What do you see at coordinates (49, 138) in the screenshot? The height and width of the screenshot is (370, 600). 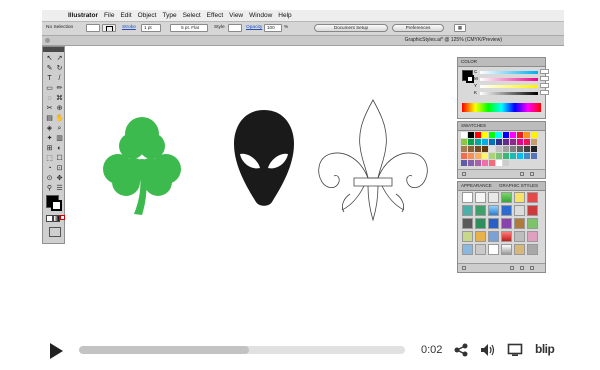 I see `symbol-sprayer-tool-icon: ✦` at bounding box center [49, 138].